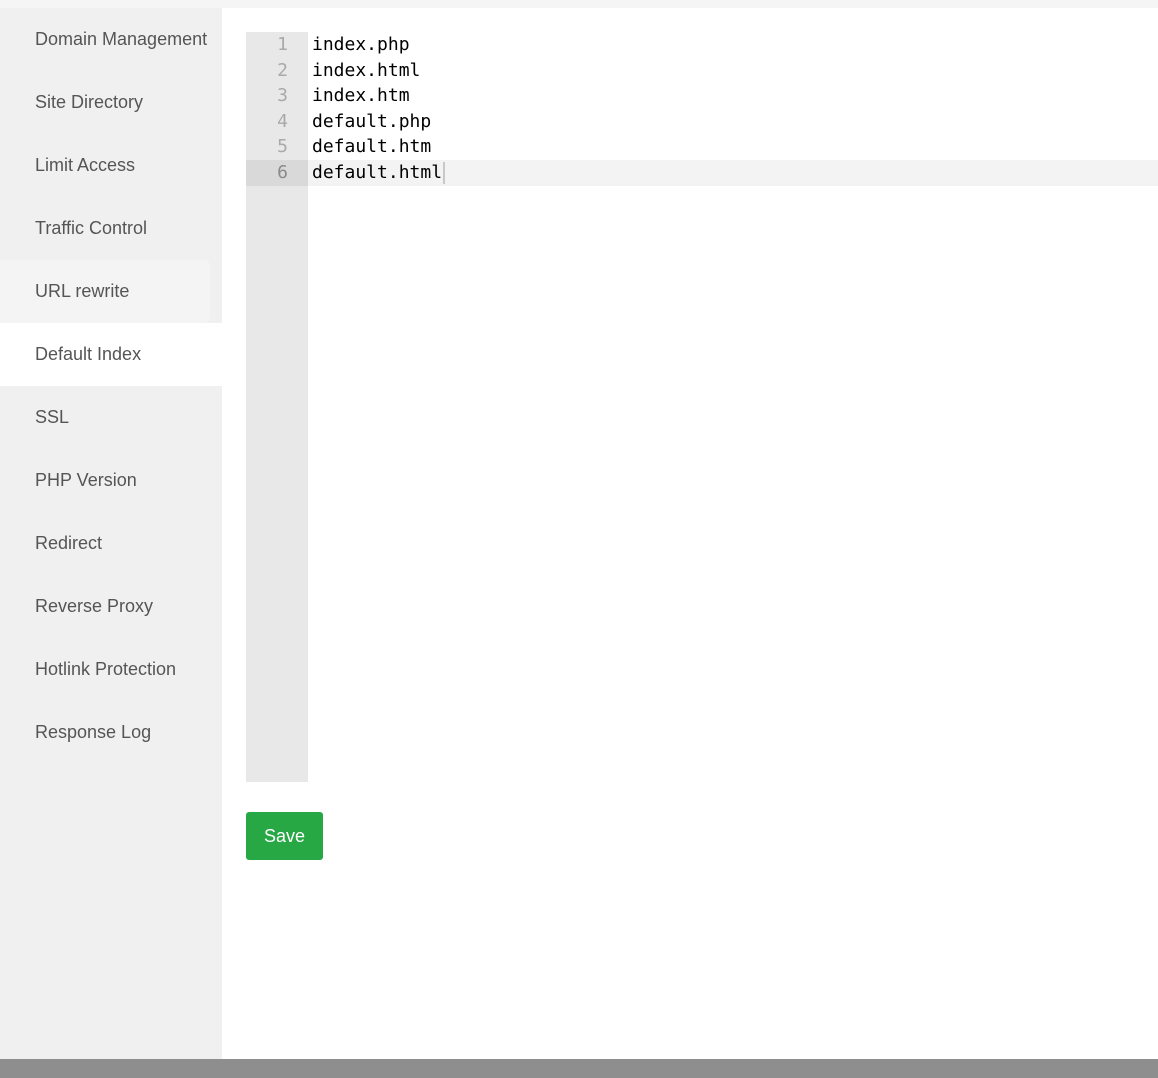  I want to click on sidebar-item-label: Default Index, so click(88, 354).